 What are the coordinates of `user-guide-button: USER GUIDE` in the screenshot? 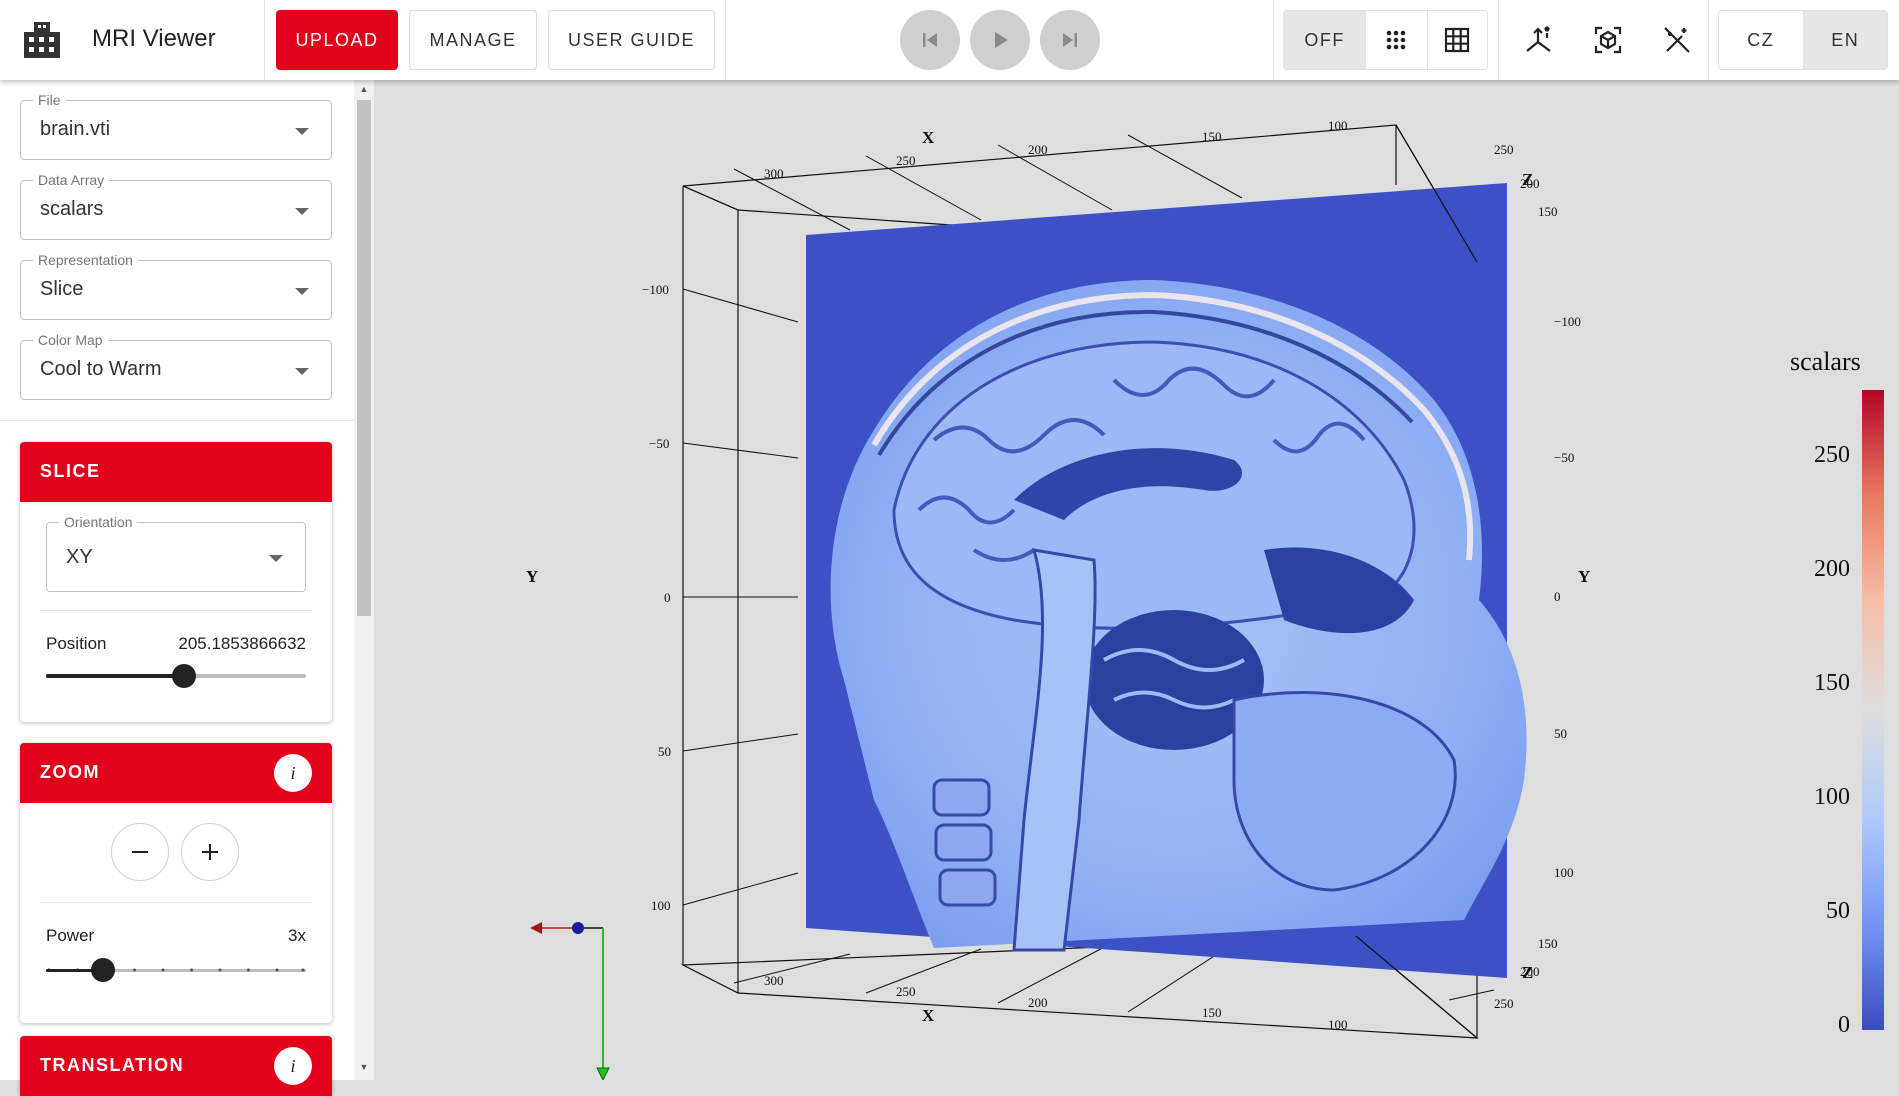 It's located at (631, 40).